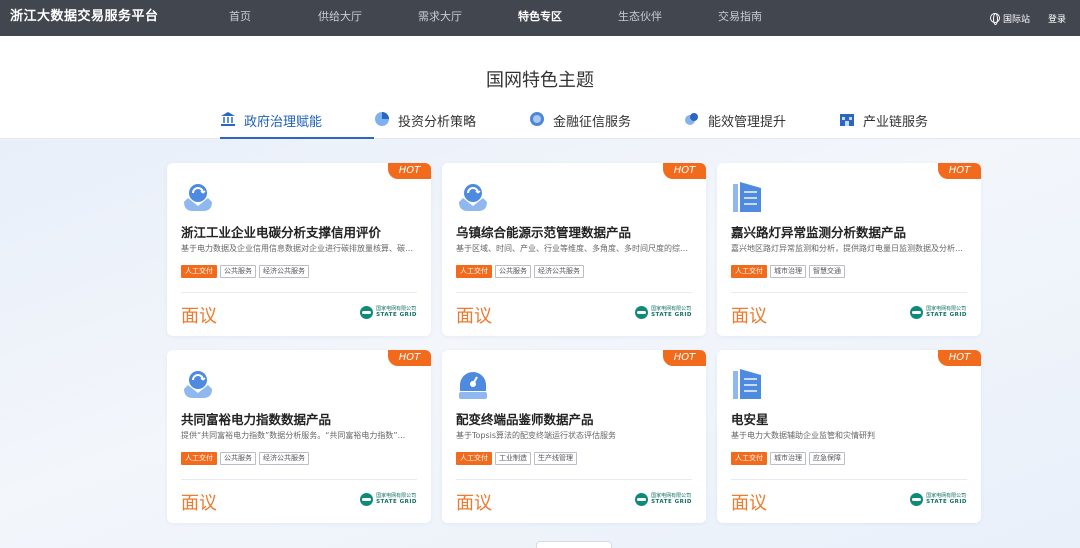 This screenshot has height=548, width=1080. What do you see at coordinates (640, 18) in the screenshot?
I see `nav-ecosystem-partners: 生态伙伴` at bounding box center [640, 18].